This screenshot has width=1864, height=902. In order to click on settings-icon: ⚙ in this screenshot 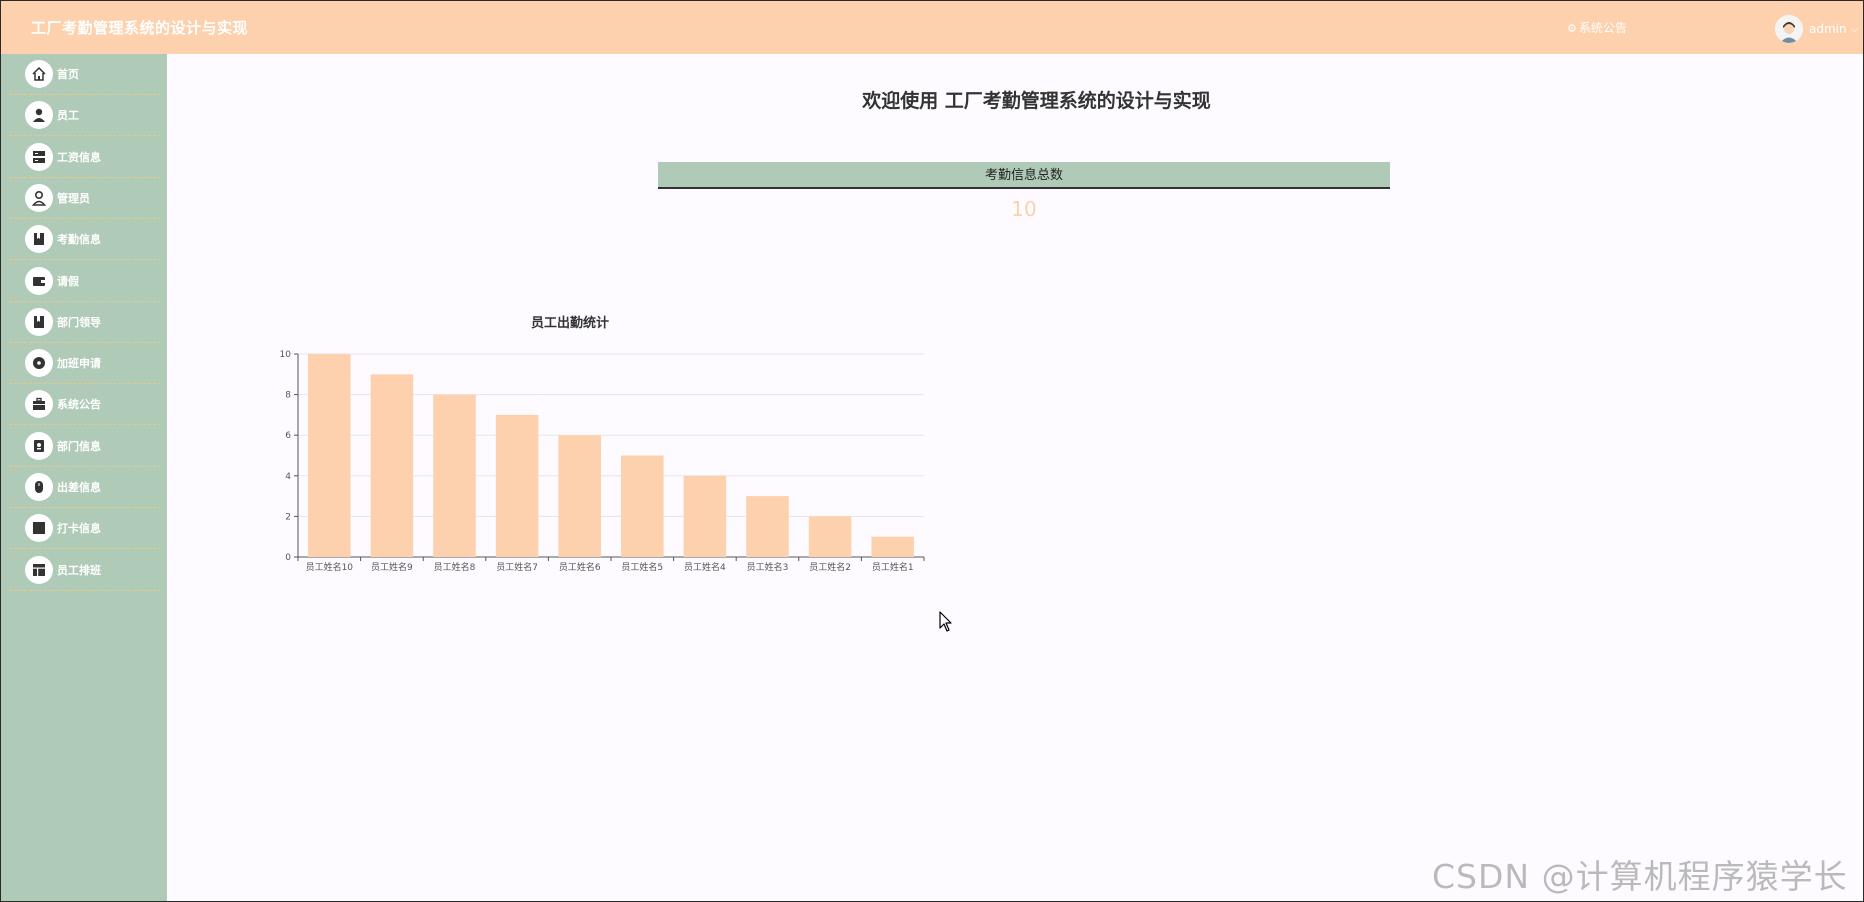, I will do `click(1572, 28)`.